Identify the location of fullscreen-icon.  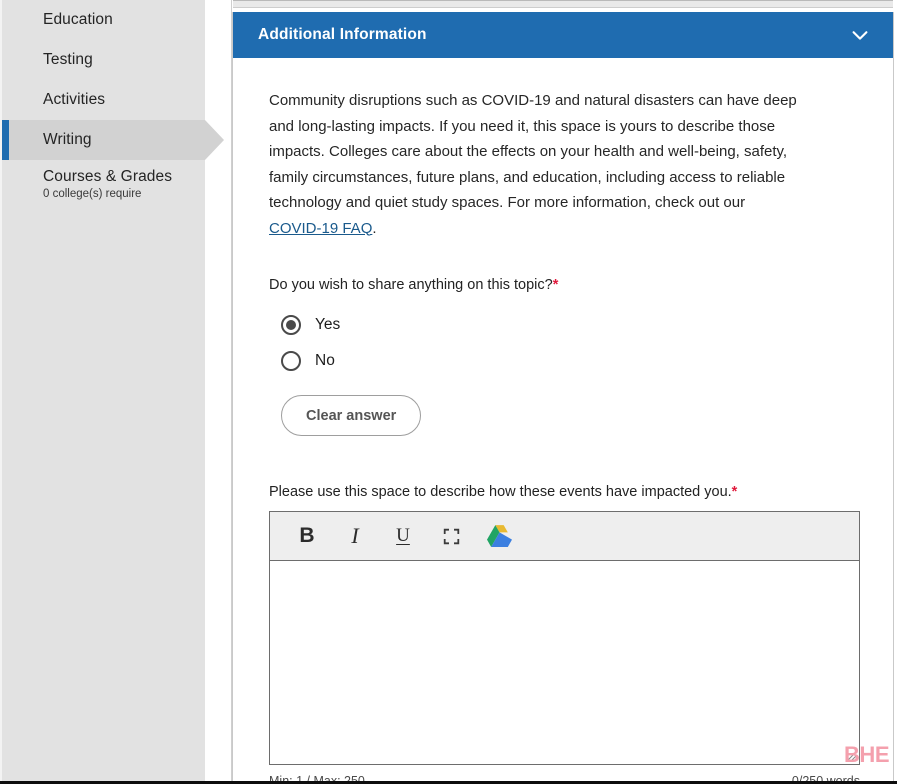
(451, 536).